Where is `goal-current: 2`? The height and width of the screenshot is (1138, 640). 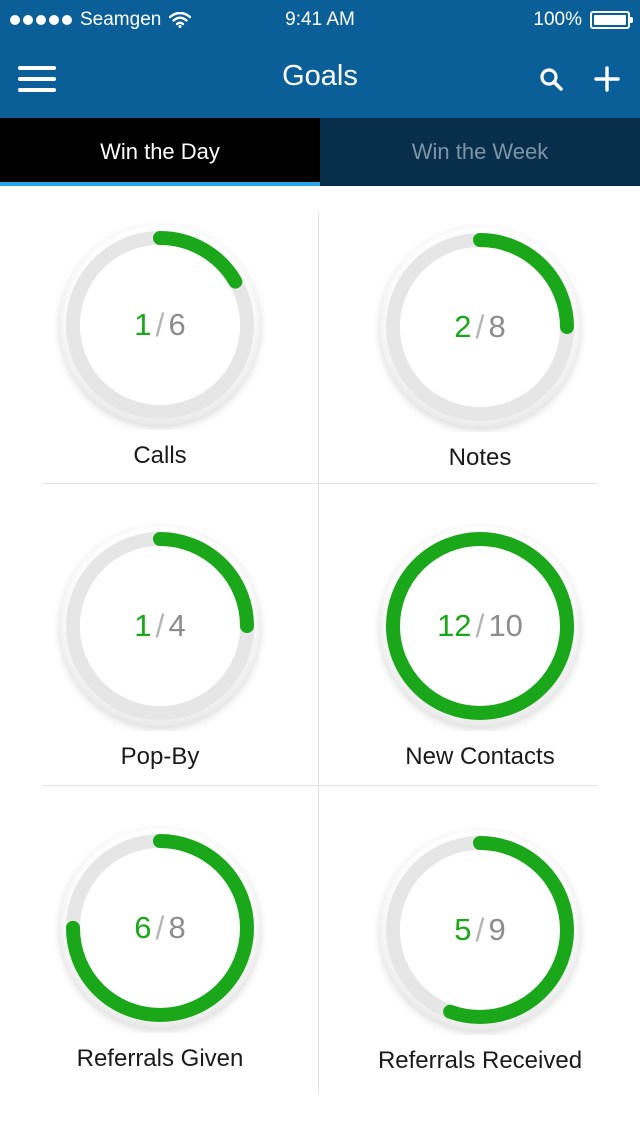 goal-current: 2 is located at coordinates (463, 326).